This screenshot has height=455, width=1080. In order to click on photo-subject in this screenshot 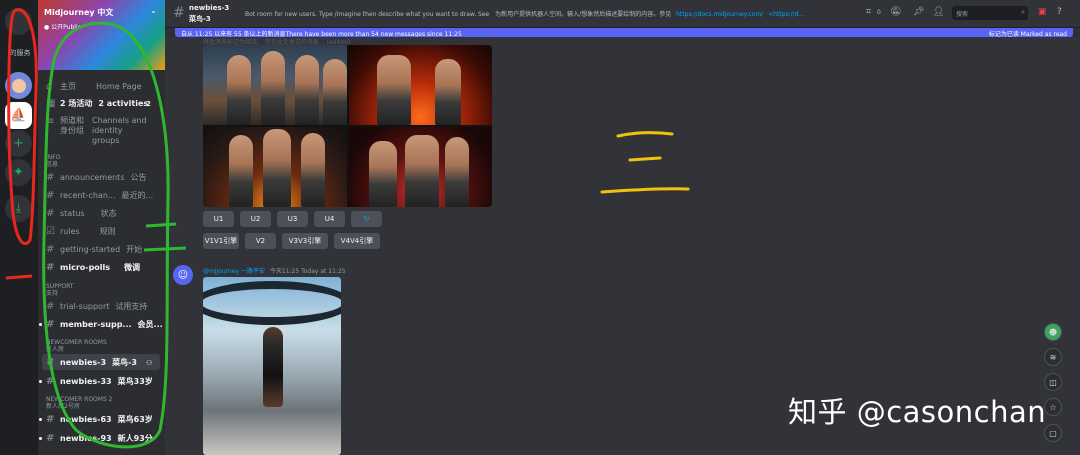, I will do `click(273, 367)`.